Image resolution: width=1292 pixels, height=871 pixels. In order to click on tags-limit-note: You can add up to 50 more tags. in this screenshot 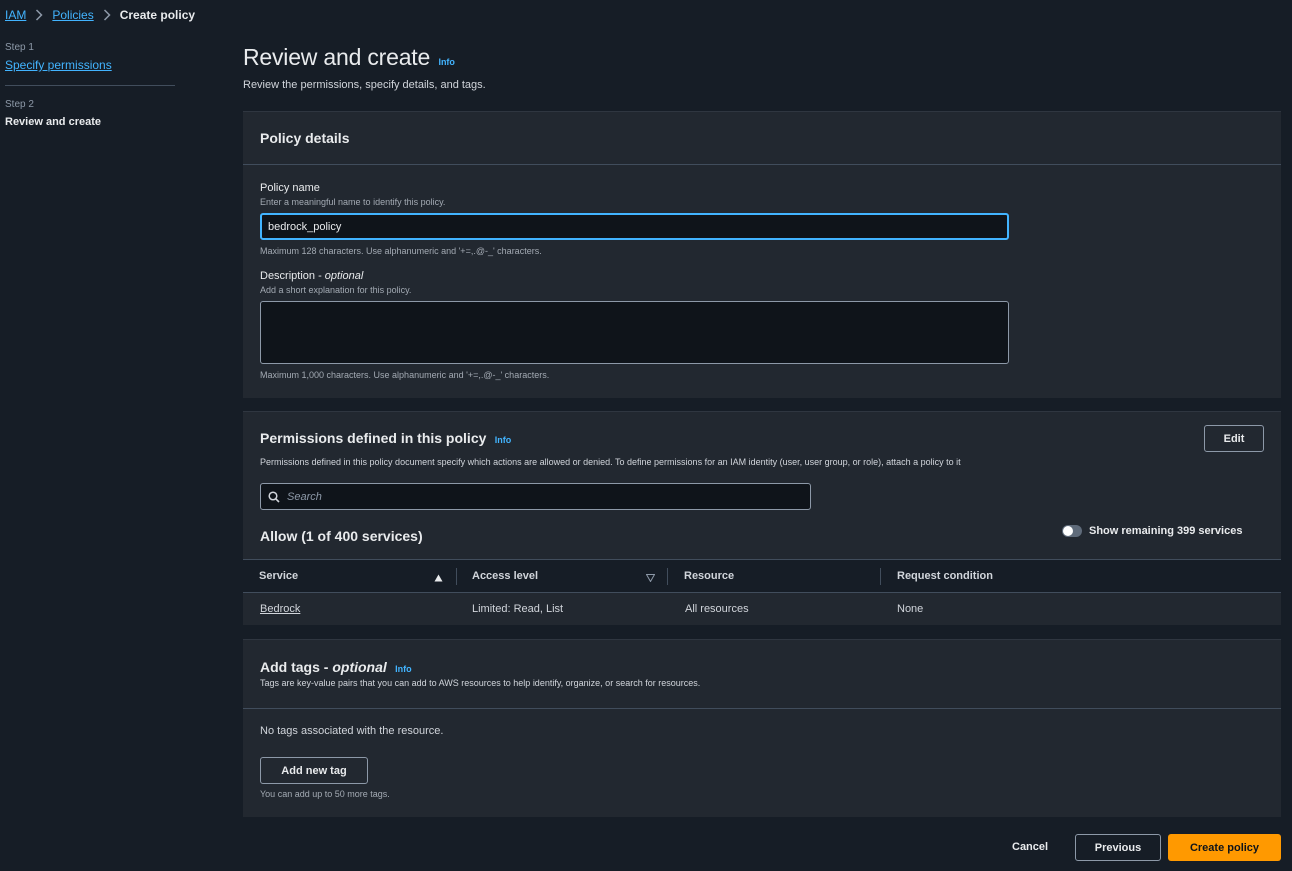, I will do `click(325, 794)`.